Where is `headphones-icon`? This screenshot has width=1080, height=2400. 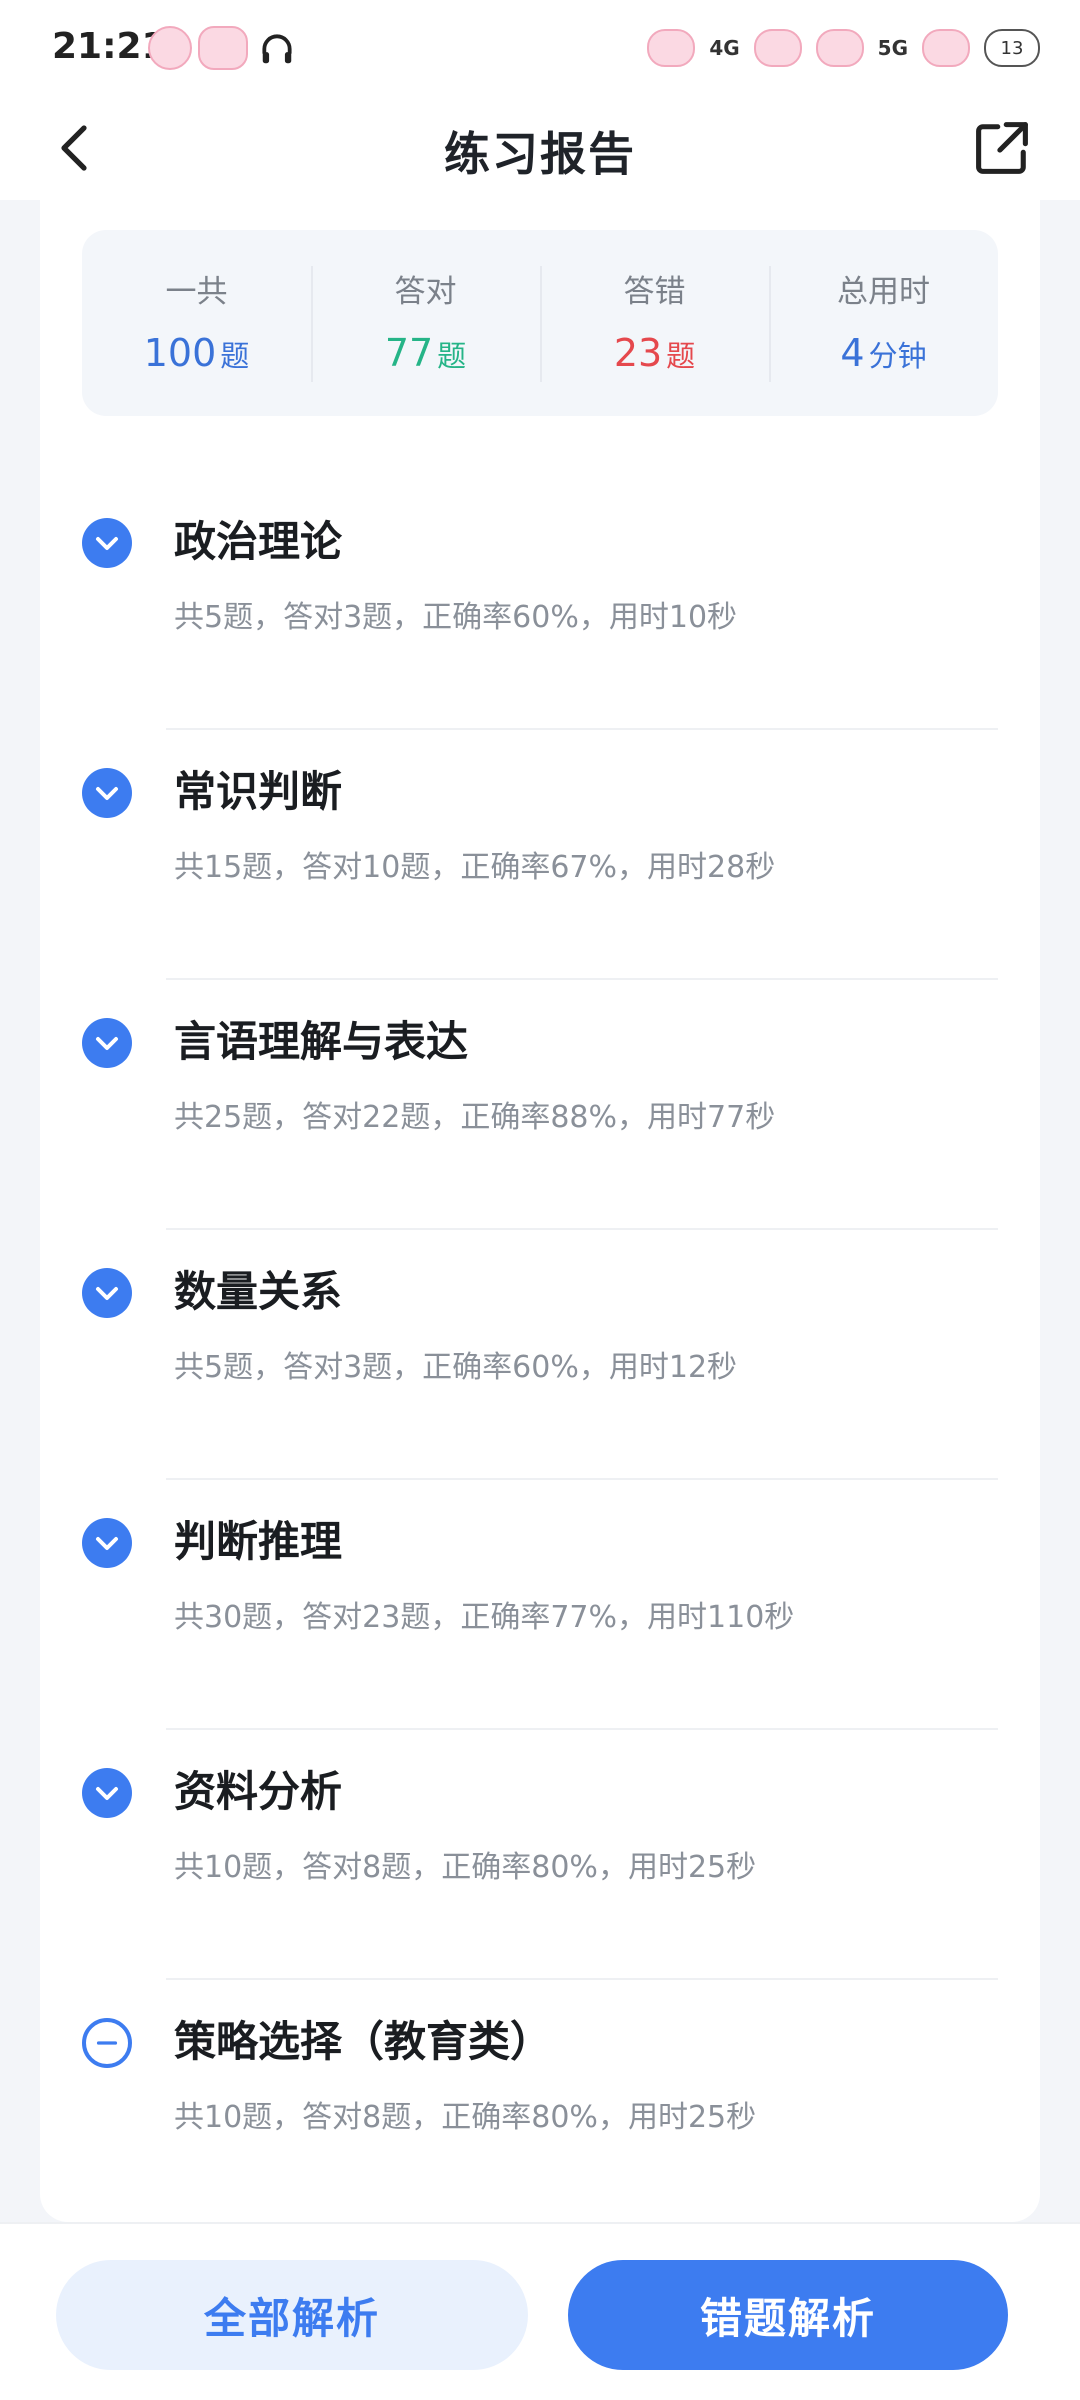
headphones-icon is located at coordinates (277, 49).